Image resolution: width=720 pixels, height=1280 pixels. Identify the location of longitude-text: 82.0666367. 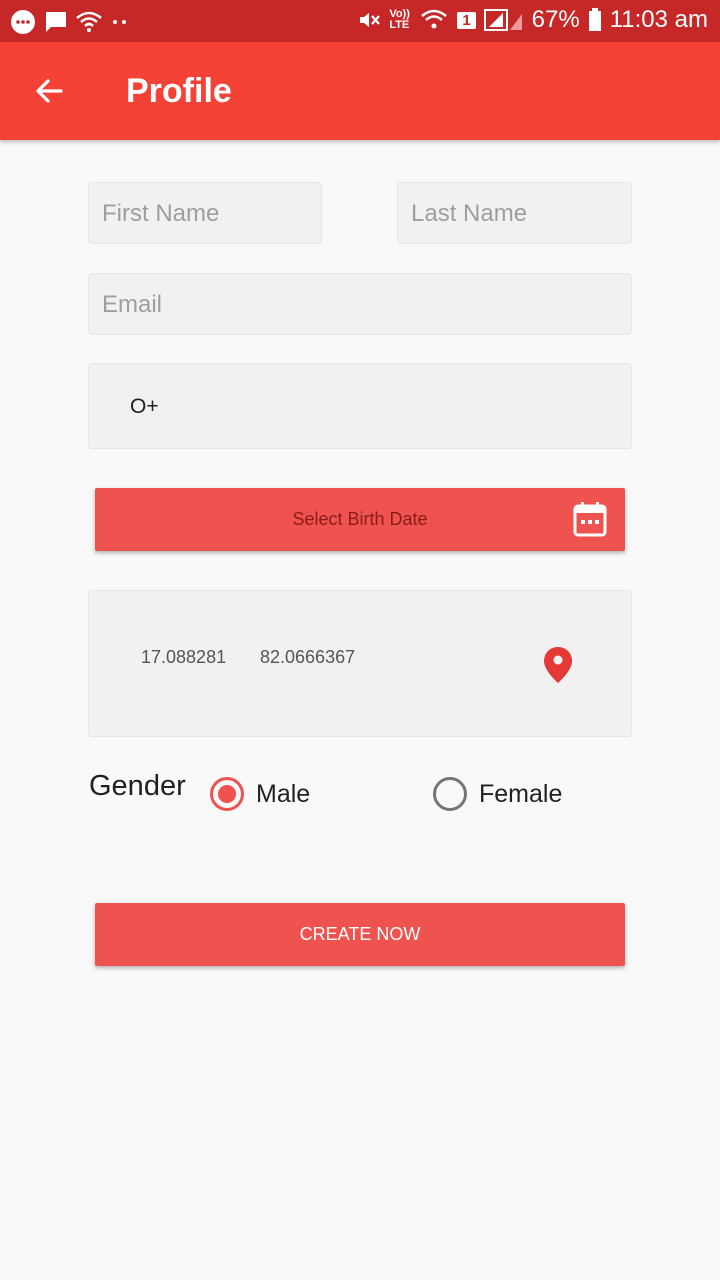
(308, 657).